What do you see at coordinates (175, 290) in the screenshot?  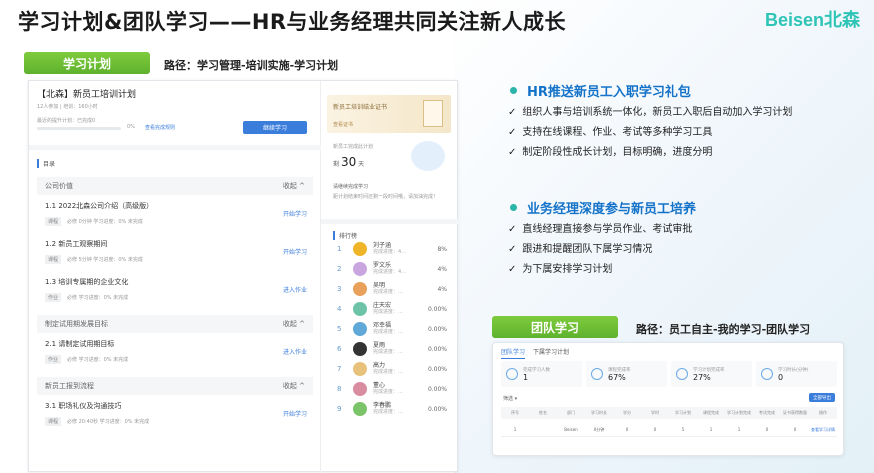 I see `catalog-item: 1.3 培训专属期的企业文化 作业 必修 学习进度：0% 未完成 进入作业` at bounding box center [175, 290].